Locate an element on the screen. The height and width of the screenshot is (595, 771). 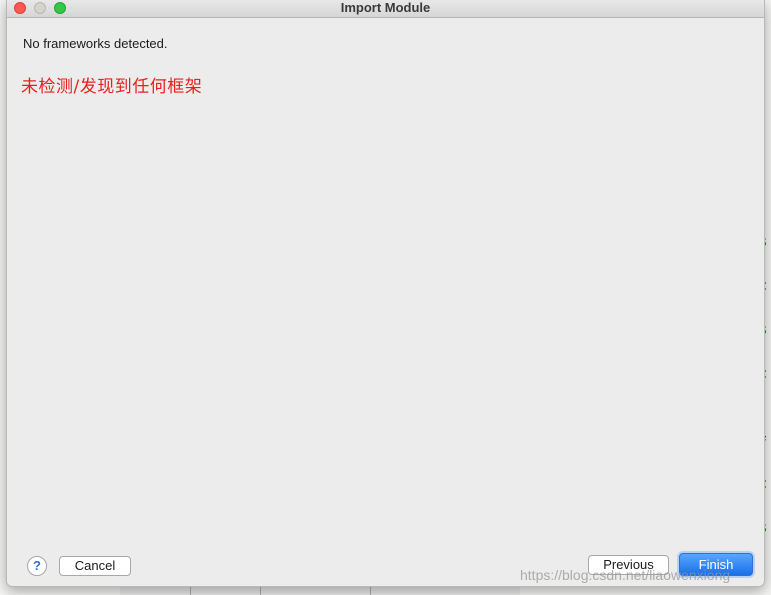
window-title: Import Module is located at coordinates (385, 7).